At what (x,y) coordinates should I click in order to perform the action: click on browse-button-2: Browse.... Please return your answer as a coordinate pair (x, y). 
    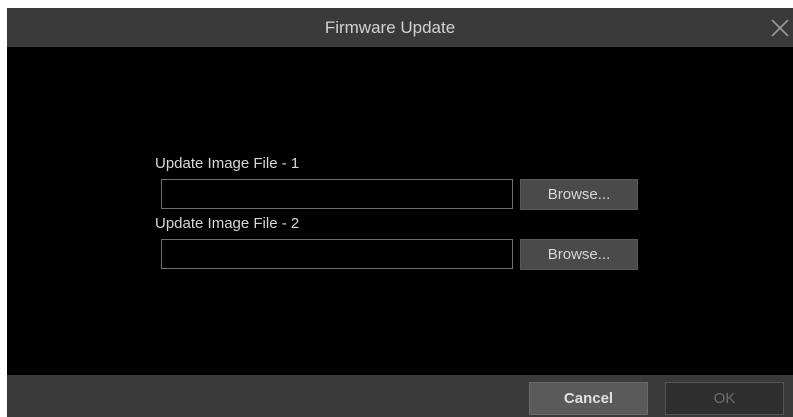
    Looking at the image, I should click on (579, 254).